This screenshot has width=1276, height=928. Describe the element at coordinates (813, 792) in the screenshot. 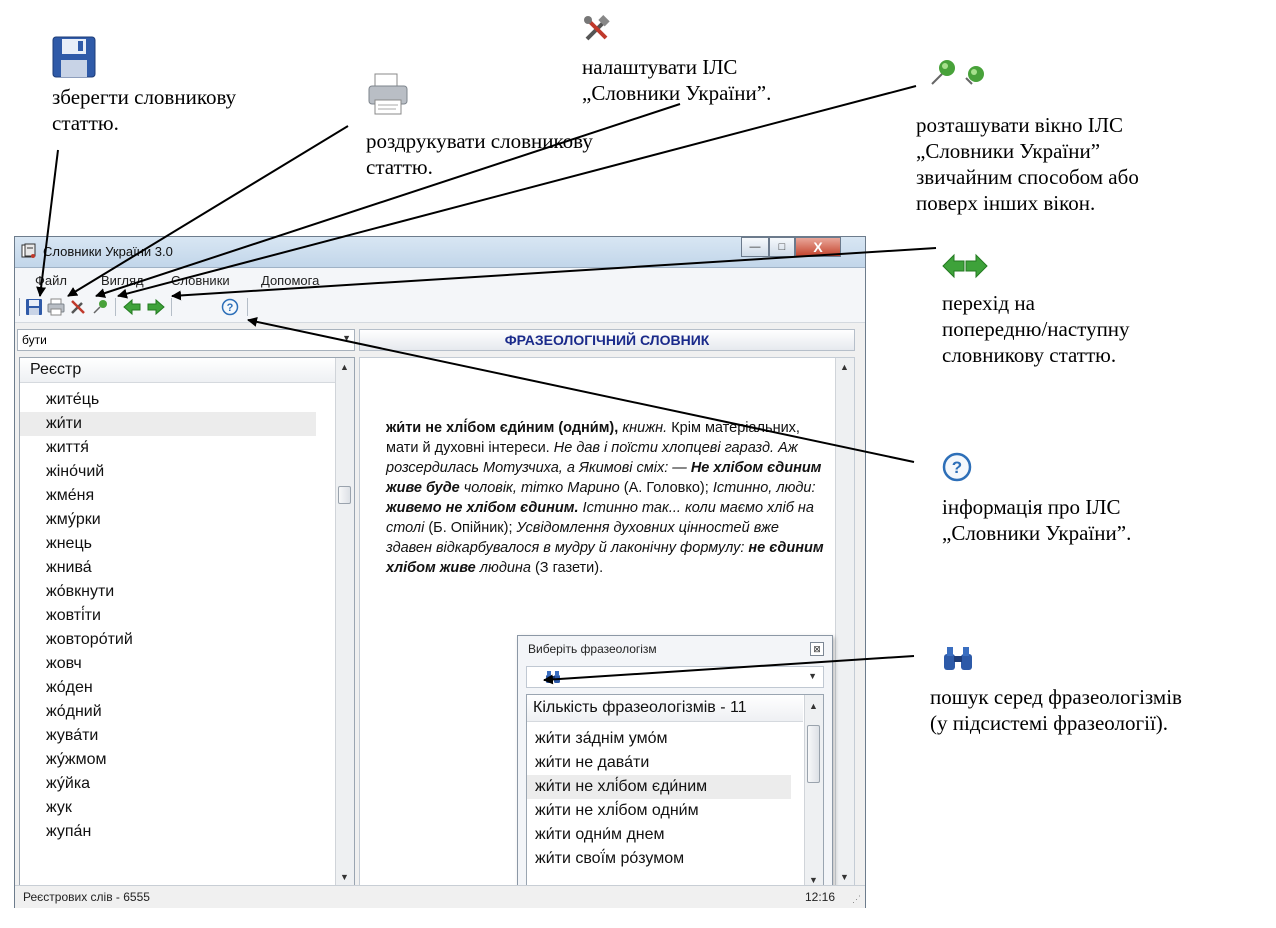

I see `phrase-scrollbar: ▲ ▼` at that location.